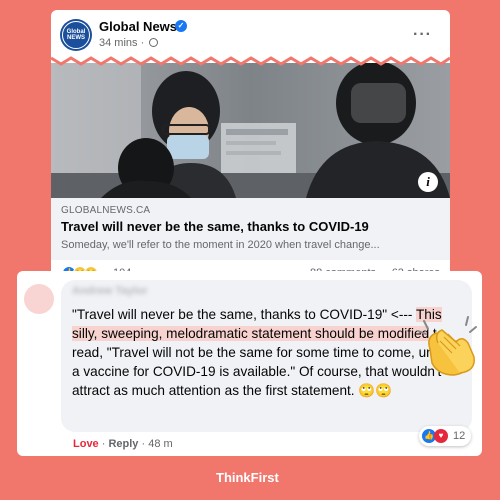 This screenshot has height=500, width=500. What do you see at coordinates (247, 477) in the screenshot?
I see `thinkfirst-logo: ThinkFirst` at bounding box center [247, 477].